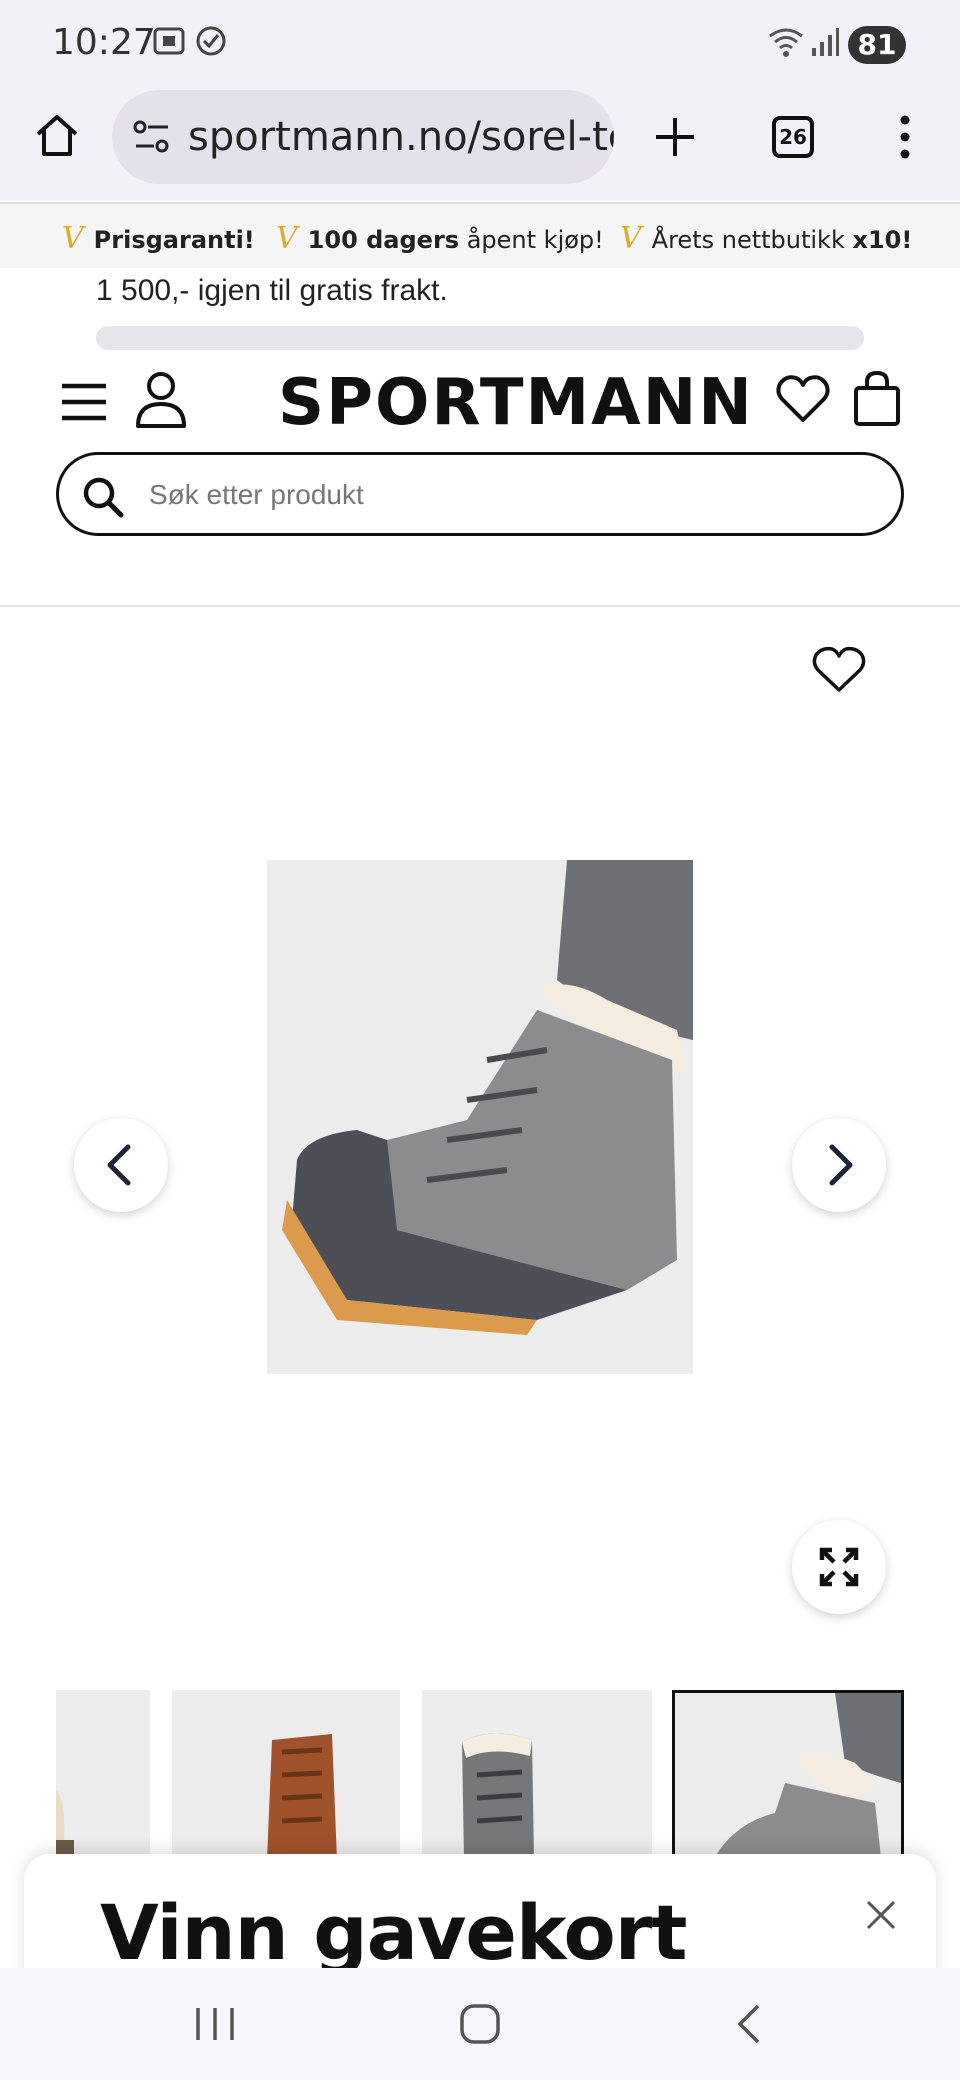  Describe the element at coordinates (158, 238) in the screenshot. I see `promo-item: V Prisgaranti!` at that location.